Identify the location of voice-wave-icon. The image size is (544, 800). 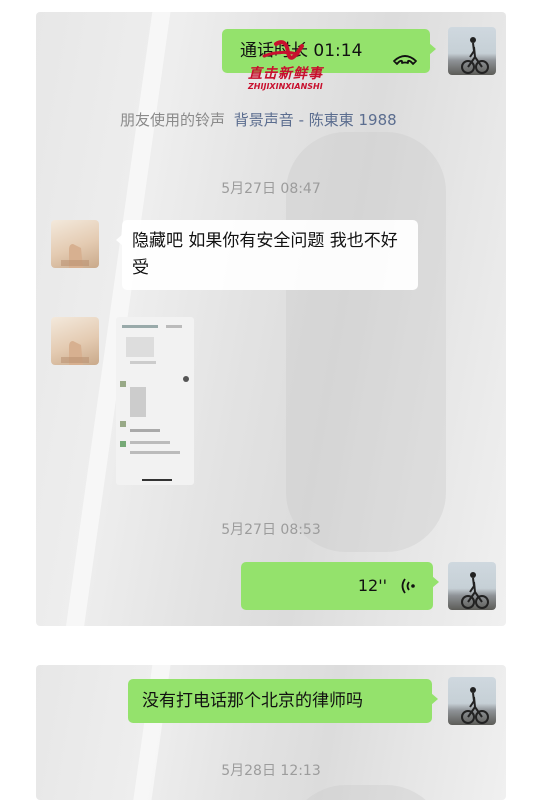
(407, 586).